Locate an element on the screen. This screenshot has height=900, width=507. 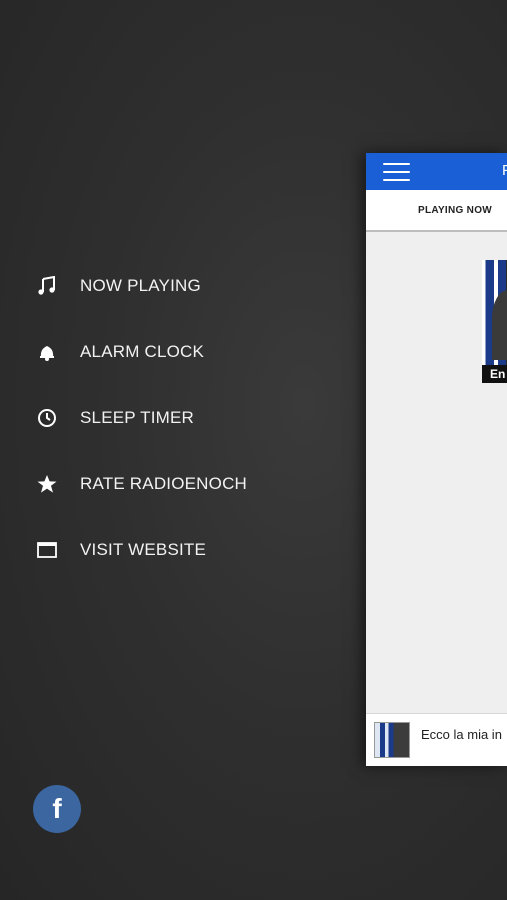
menu-item-rate: RATE RADIOENOCH is located at coordinates (170, 484).